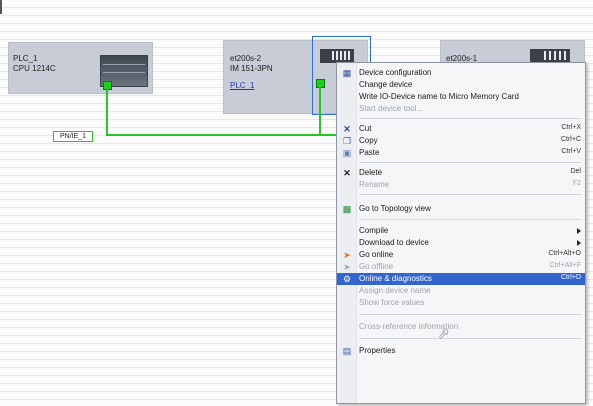  Describe the element at coordinates (564, 253) in the screenshot. I see `menu-item-shortcut: Ctrl+Alt+O` at that location.